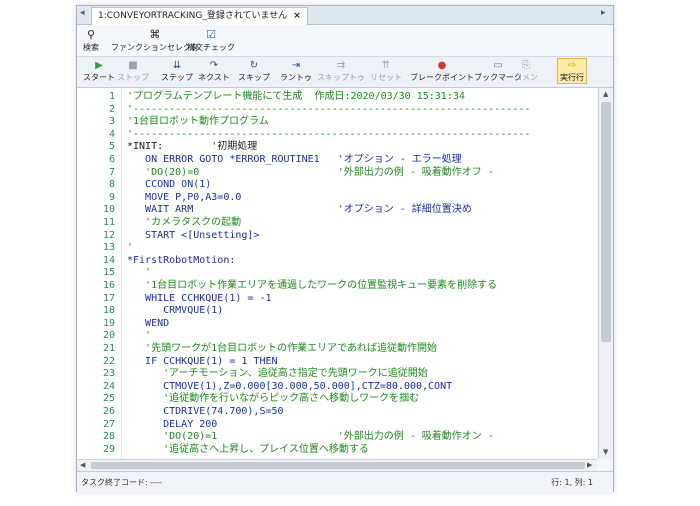 This screenshot has height=506, width=700. What do you see at coordinates (175, 311) in the screenshot?
I see `code-text: CRMVQUE(1)` at bounding box center [175, 311].